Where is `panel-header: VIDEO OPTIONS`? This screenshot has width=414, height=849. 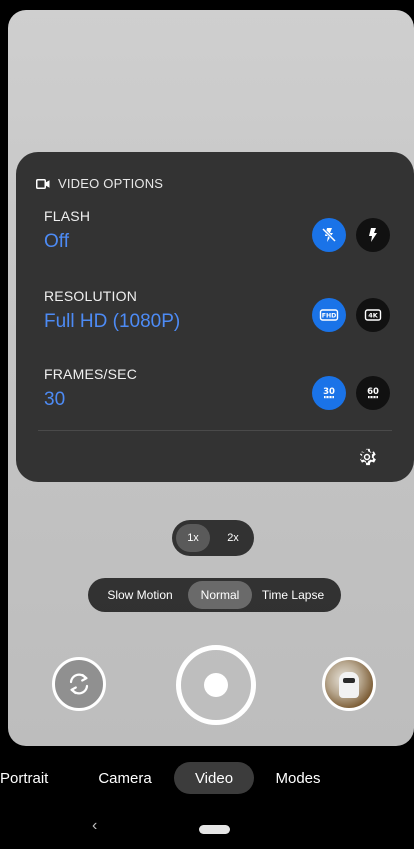
panel-header: VIDEO OPTIONS is located at coordinates (99, 183).